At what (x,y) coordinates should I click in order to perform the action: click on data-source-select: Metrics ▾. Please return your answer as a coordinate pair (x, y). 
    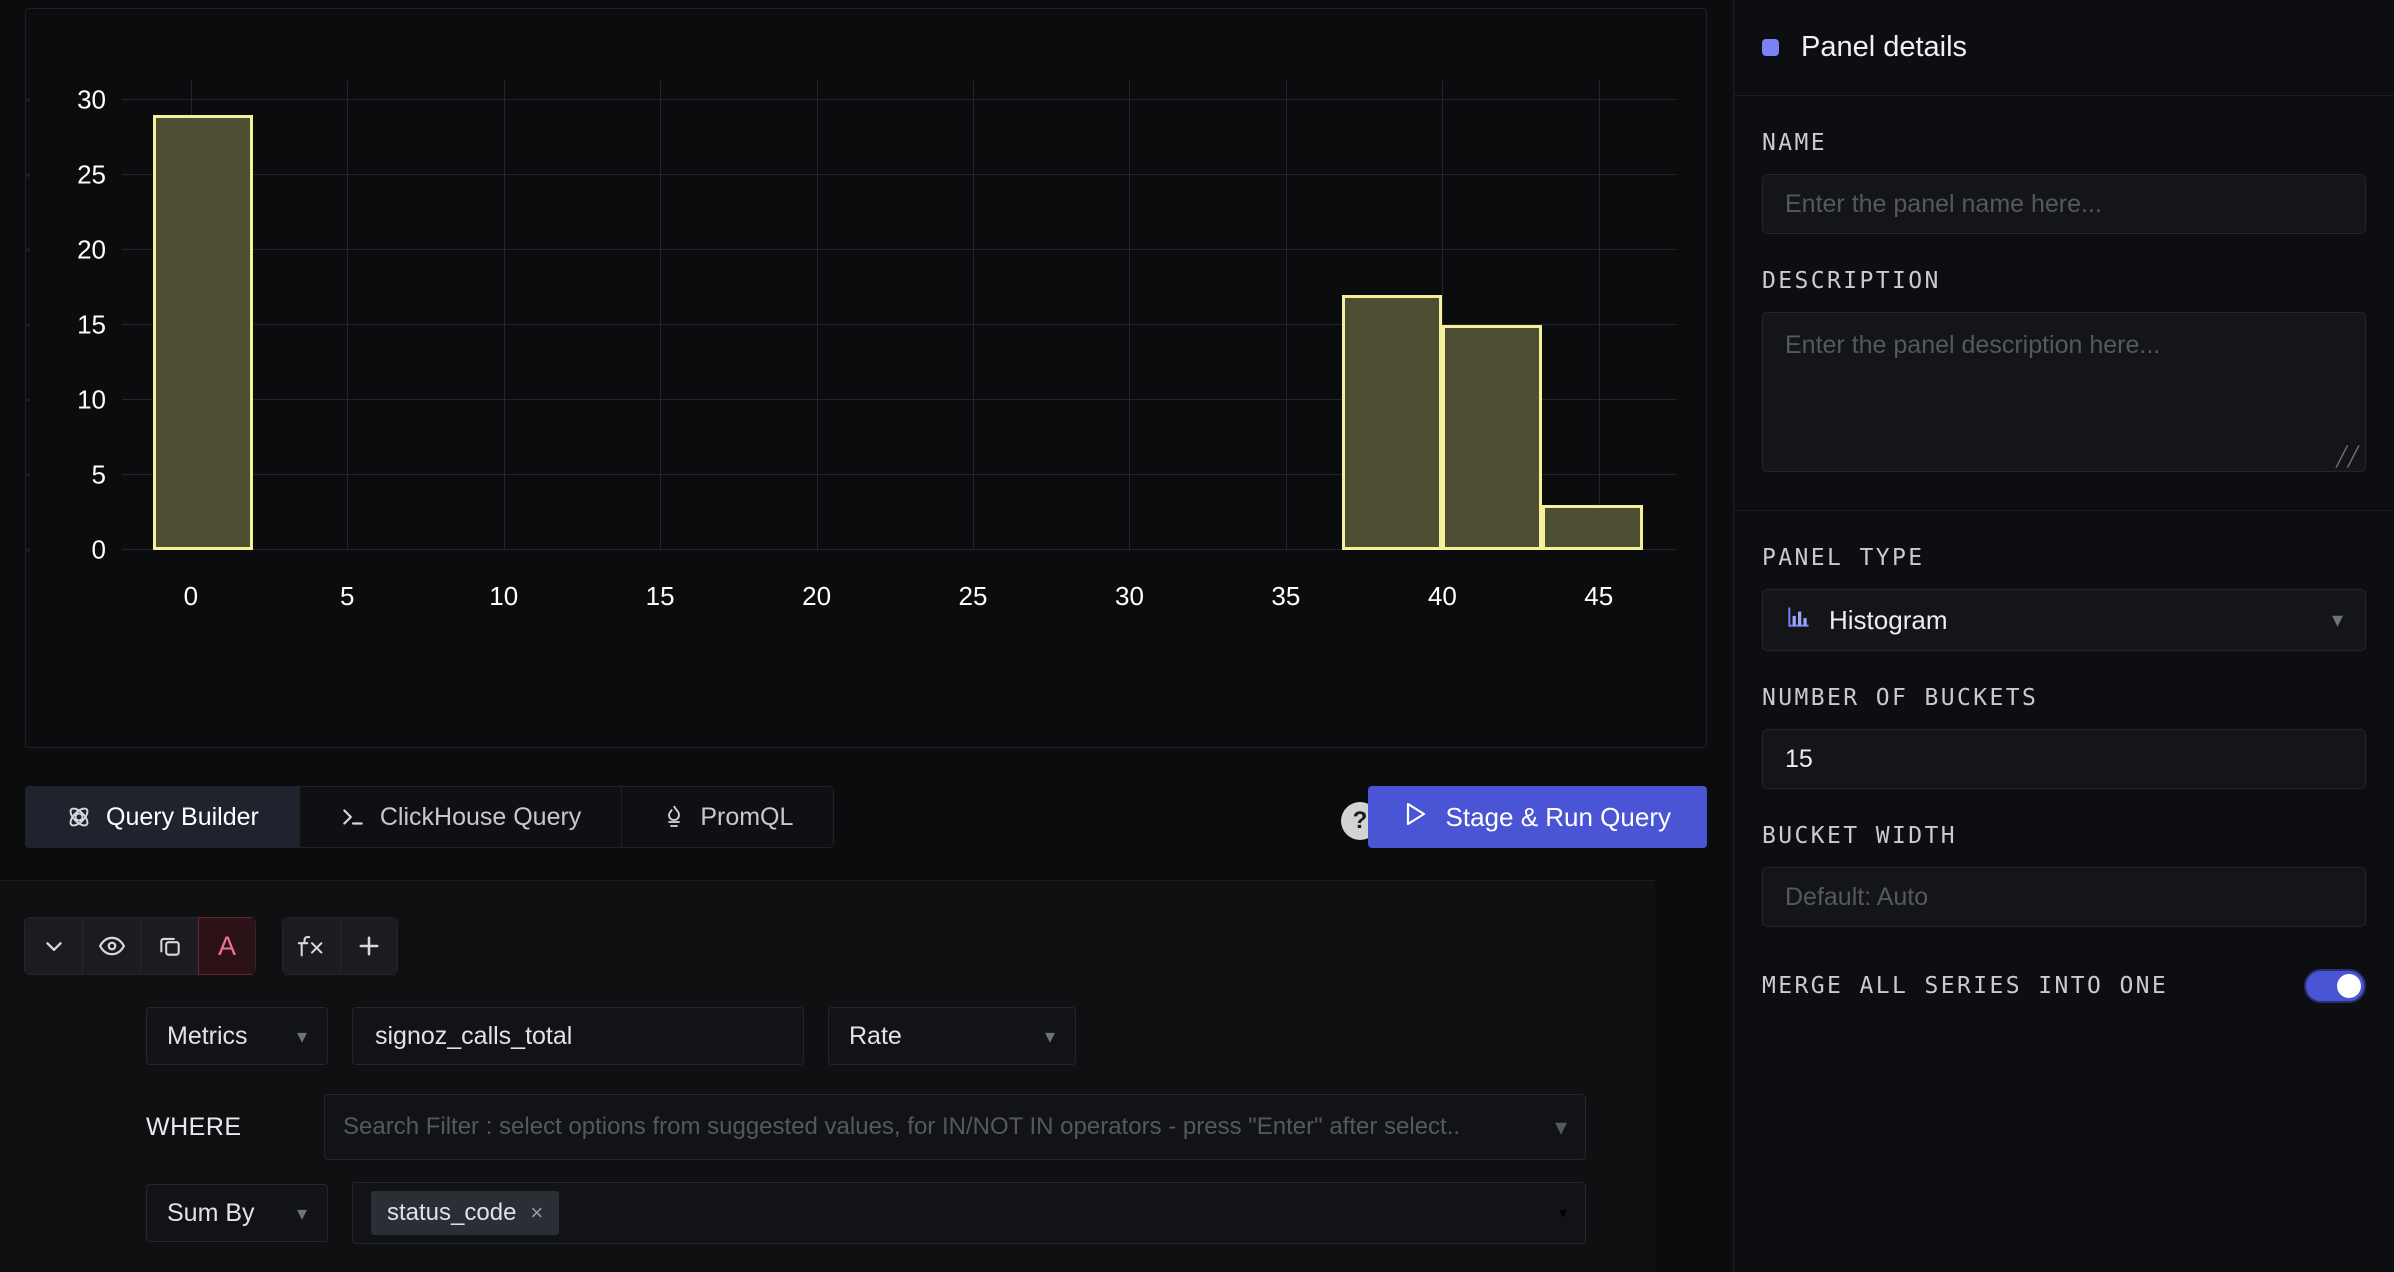
    Looking at the image, I should click on (237, 1036).